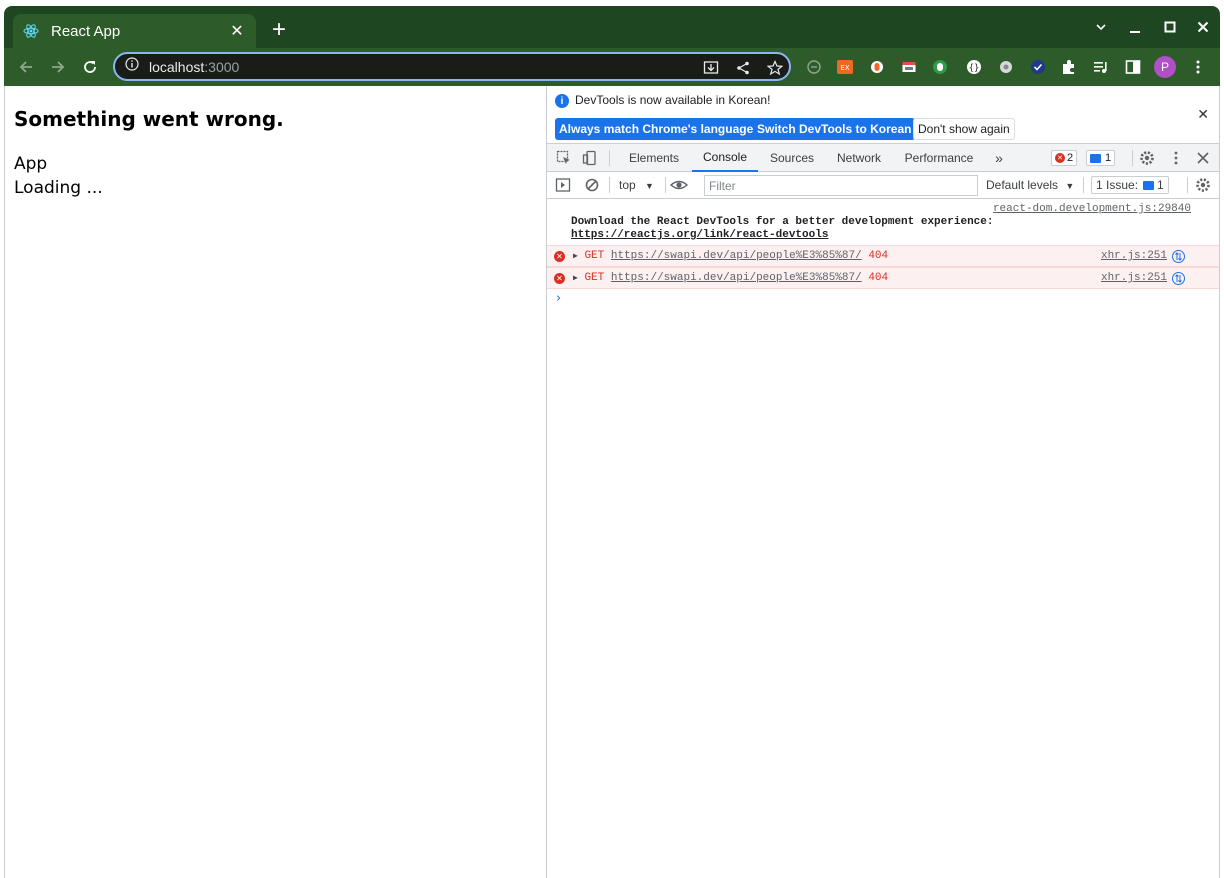 The image size is (1224, 878). Describe the element at coordinates (86, 31) in the screenshot. I see `tab-title: React App` at that location.